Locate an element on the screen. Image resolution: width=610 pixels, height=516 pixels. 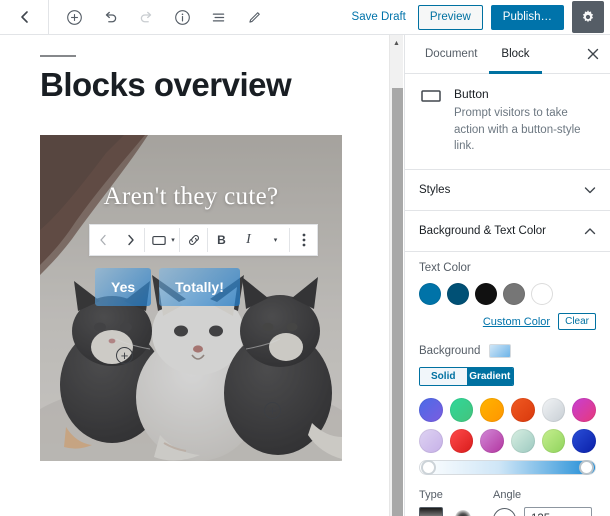
italic-button: I is located at coordinates (248, 240).